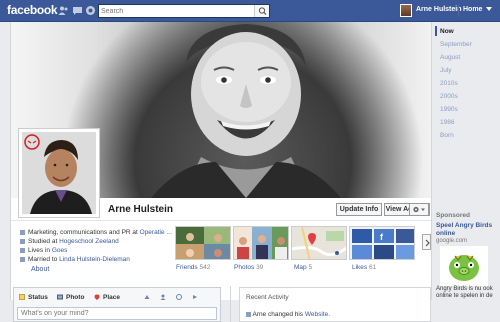 This screenshot has width=500, height=322. I want to click on photo-icon, so click(60, 297).